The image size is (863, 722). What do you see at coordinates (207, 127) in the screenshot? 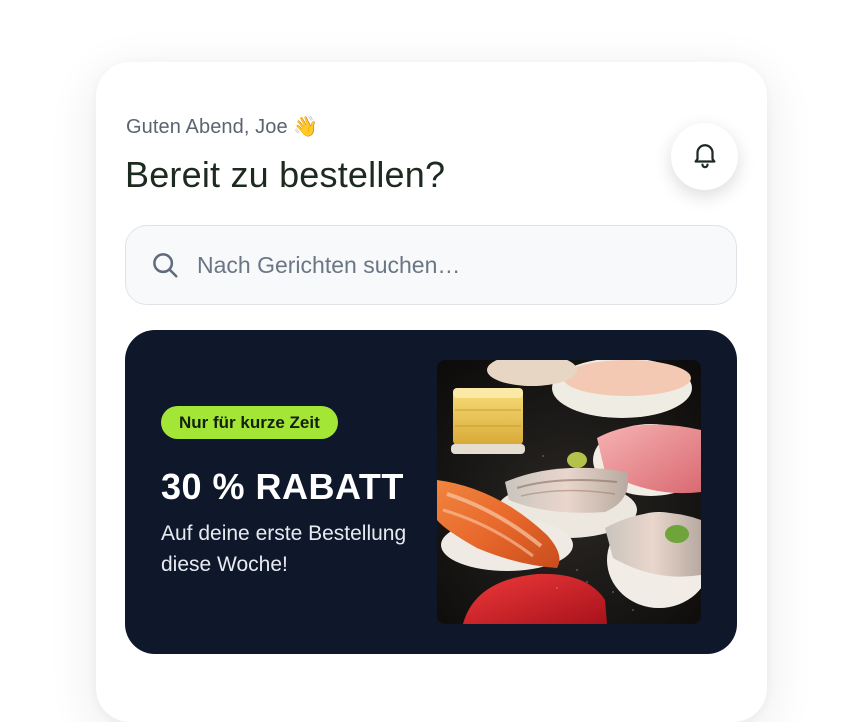
I see `greeting-text: Guten Abend, Joe` at bounding box center [207, 127].